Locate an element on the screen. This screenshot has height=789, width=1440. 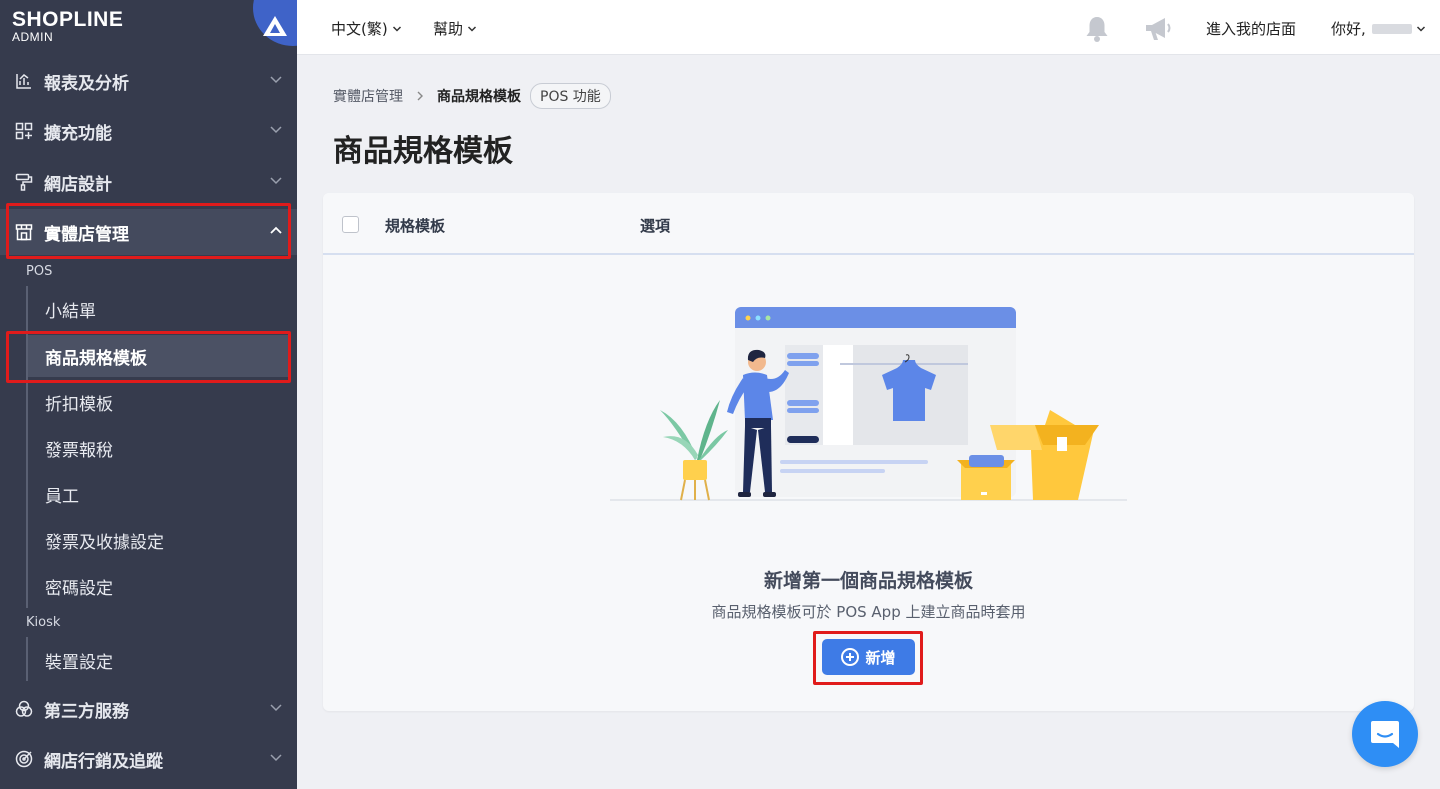
chevron-right-icon is located at coordinates (420, 96).